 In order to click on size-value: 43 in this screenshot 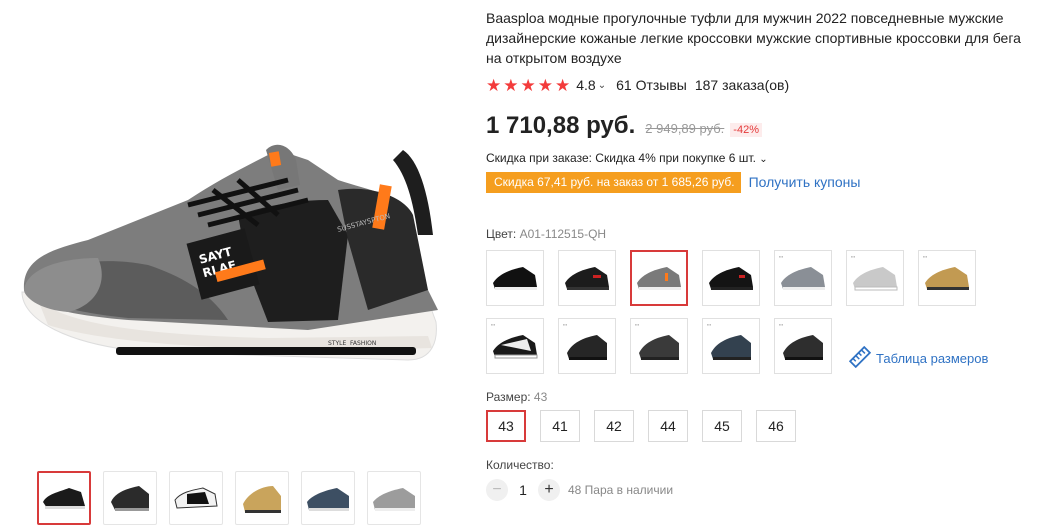, I will do `click(540, 397)`.